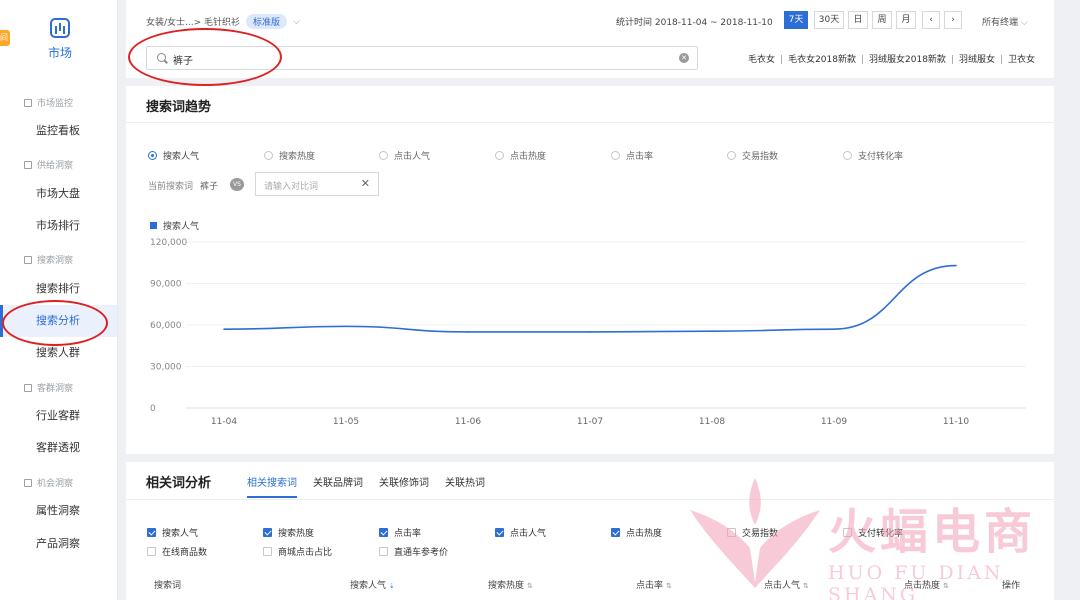  I want to click on sidebar-item-attribute: 属性洞察, so click(58, 511).